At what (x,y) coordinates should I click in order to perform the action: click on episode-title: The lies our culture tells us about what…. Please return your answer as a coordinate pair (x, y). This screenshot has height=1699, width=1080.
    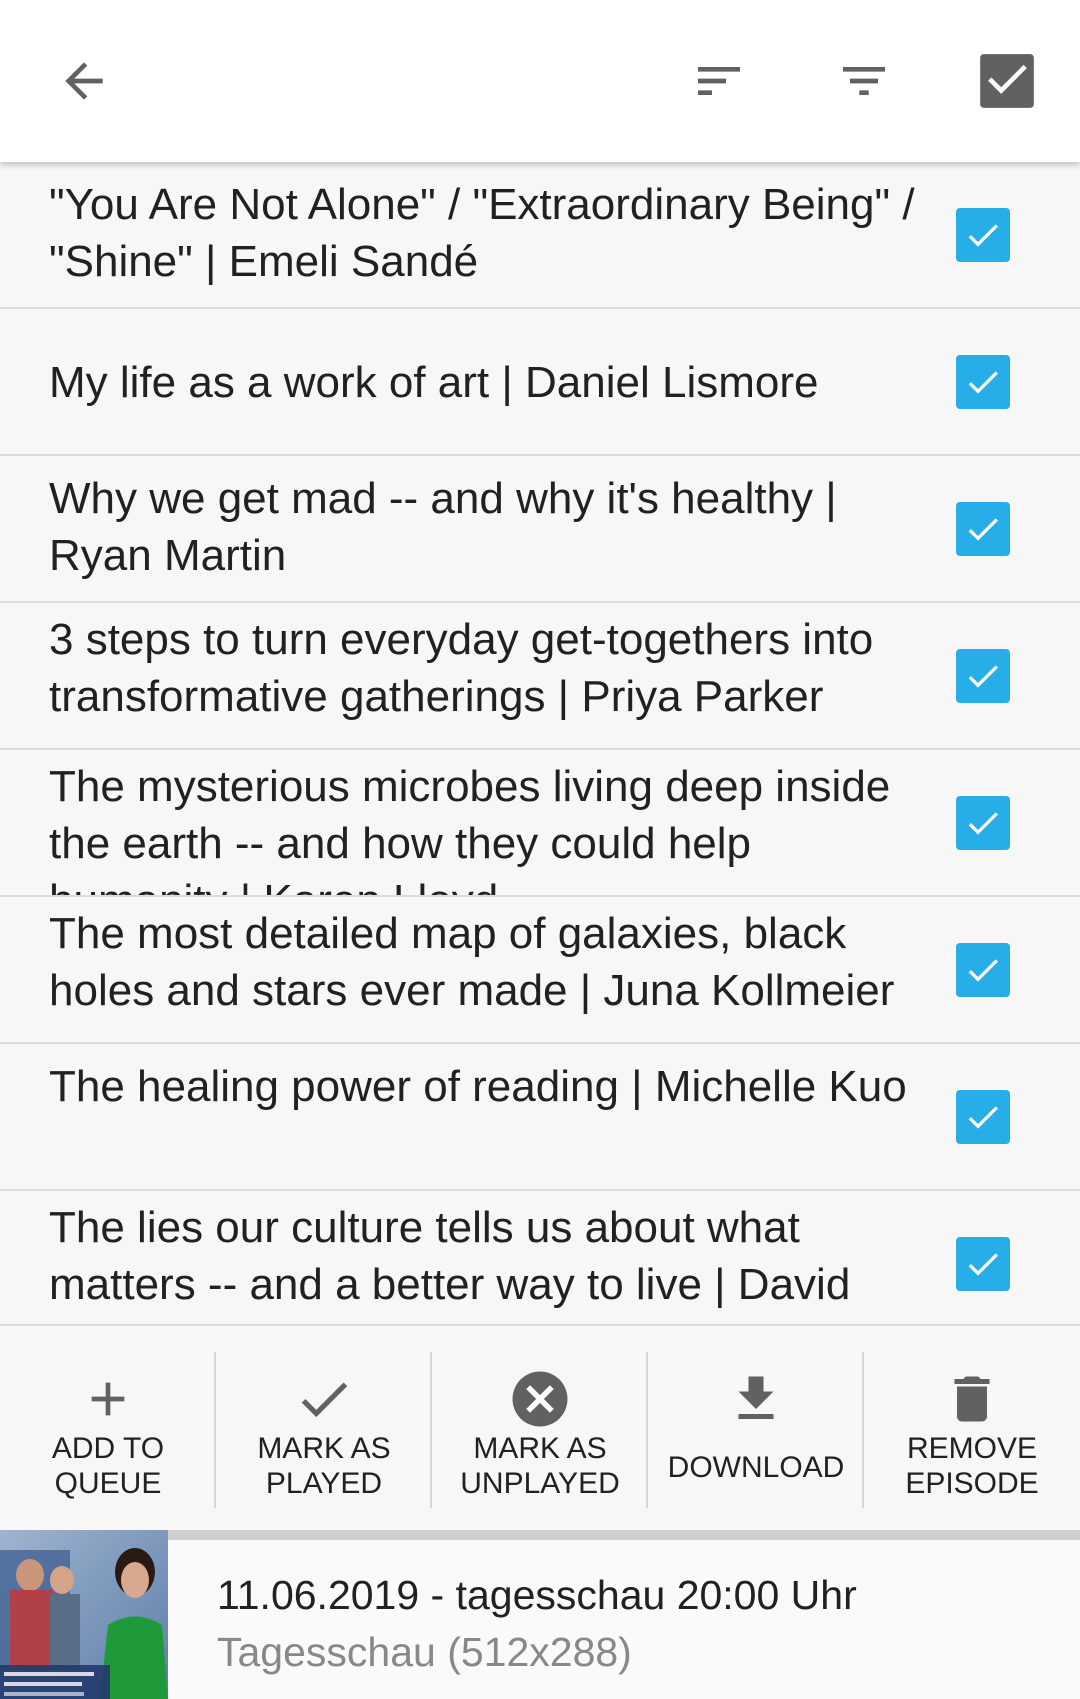
    Looking at the image, I should click on (450, 1263).